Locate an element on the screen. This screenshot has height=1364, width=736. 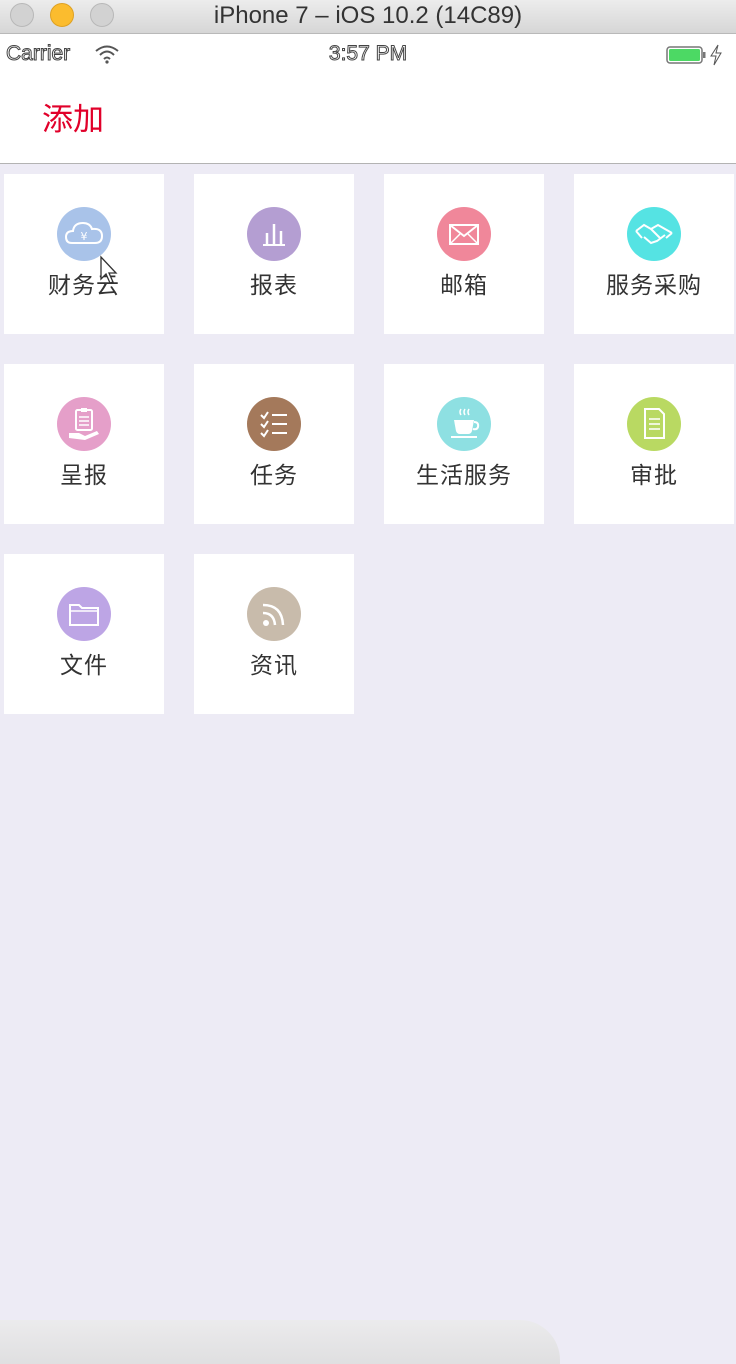
tile-submit-report: 呈报 is located at coordinates (84, 444).